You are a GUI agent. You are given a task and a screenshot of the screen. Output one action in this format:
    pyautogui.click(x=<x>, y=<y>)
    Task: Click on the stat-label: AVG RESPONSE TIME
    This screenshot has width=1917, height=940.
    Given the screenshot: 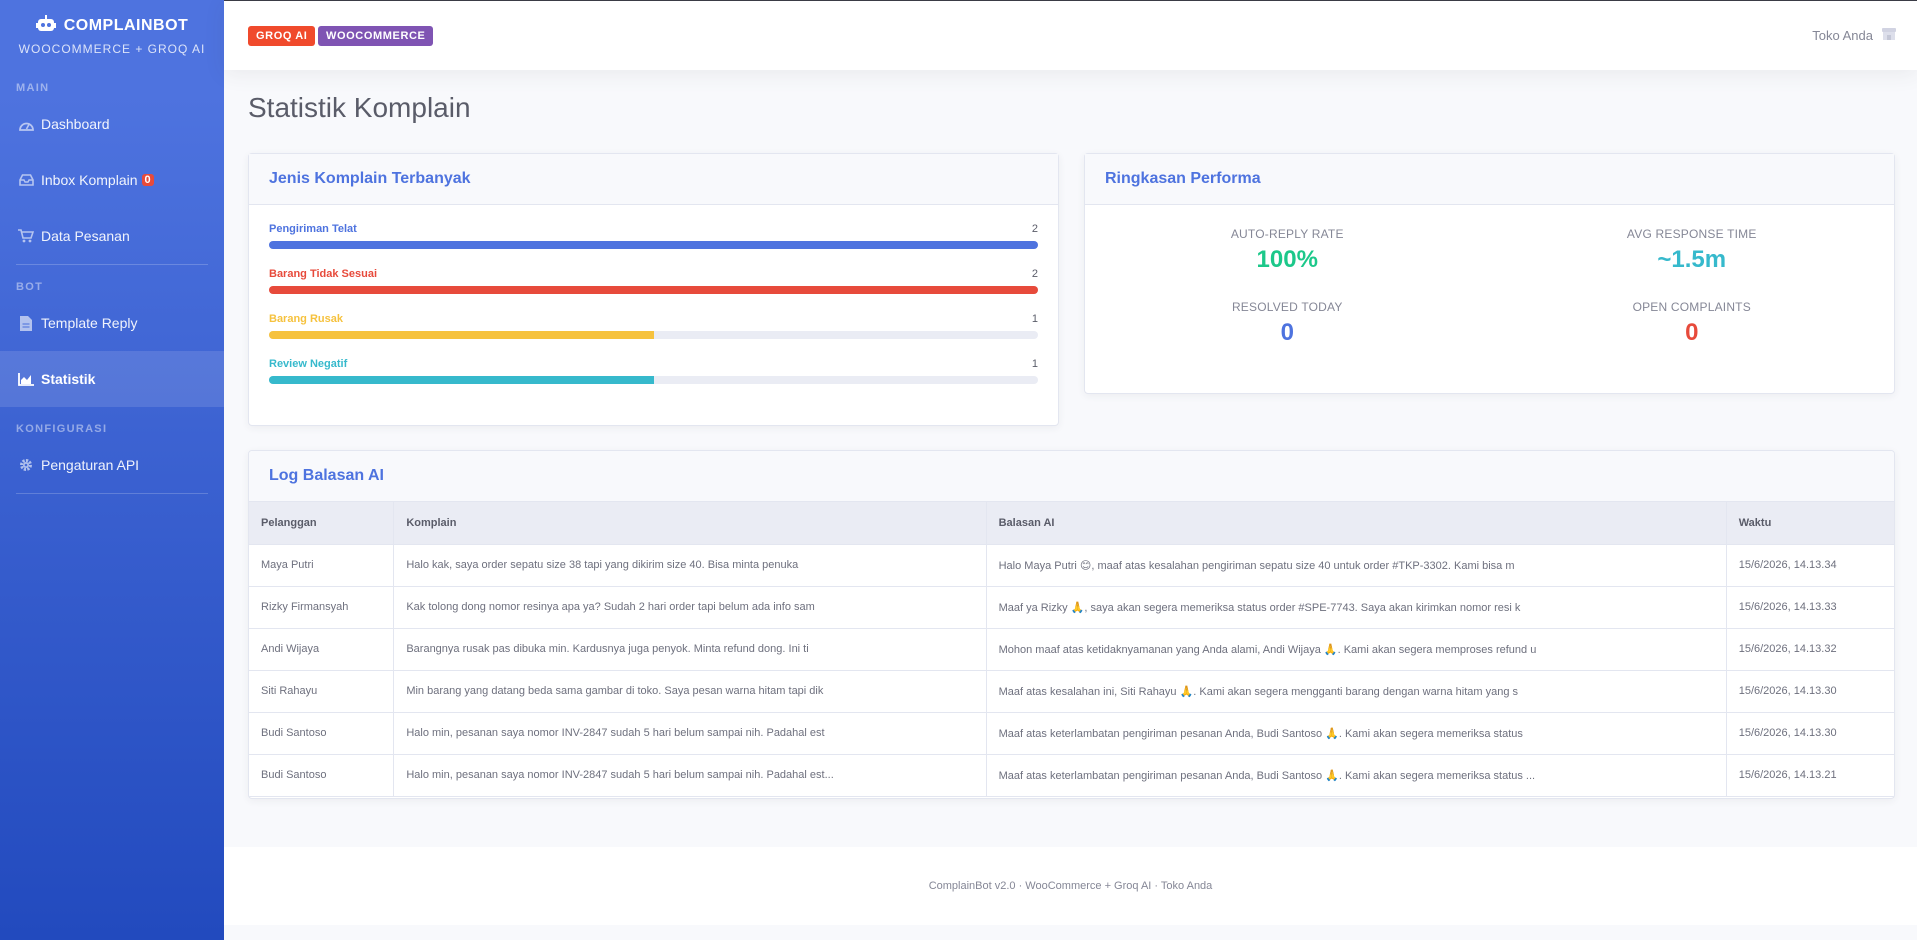 What is the action you would take?
    pyautogui.click(x=1691, y=234)
    